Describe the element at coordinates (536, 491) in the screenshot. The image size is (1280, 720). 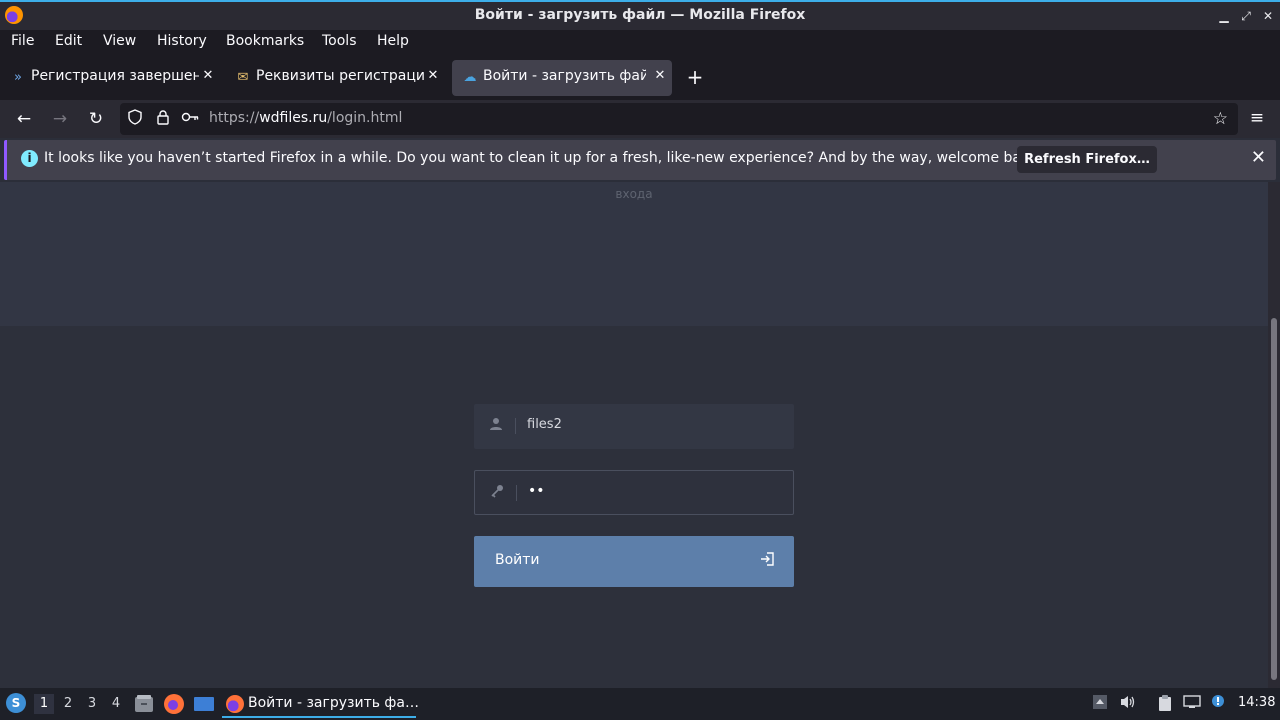
I see `password-value: ••` at that location.